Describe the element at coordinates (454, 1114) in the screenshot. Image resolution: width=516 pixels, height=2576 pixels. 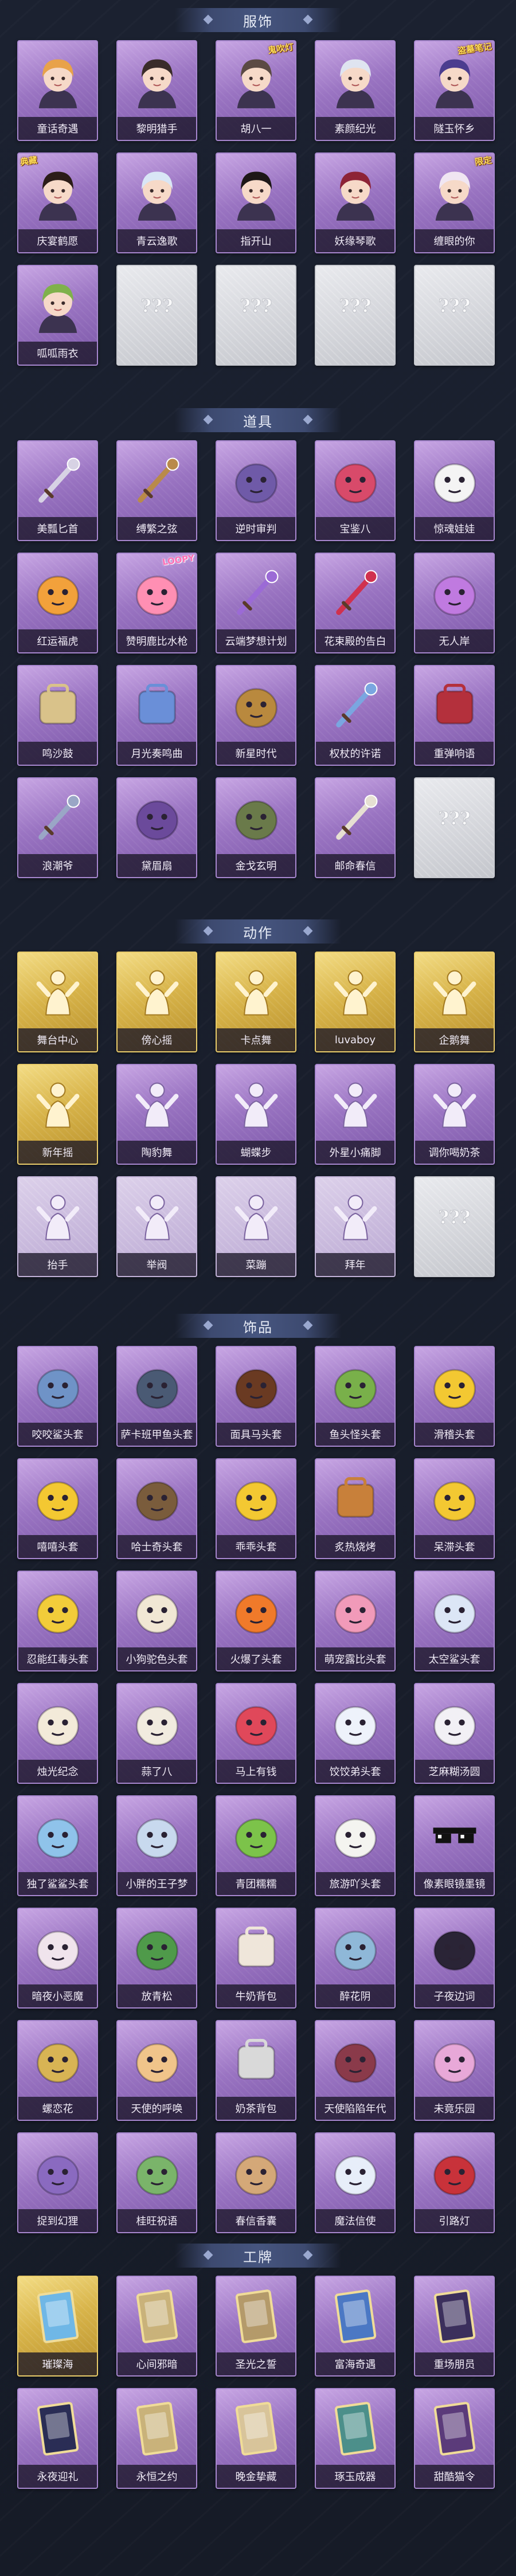
I see `item-card: 调你喝奶茶` at that location.